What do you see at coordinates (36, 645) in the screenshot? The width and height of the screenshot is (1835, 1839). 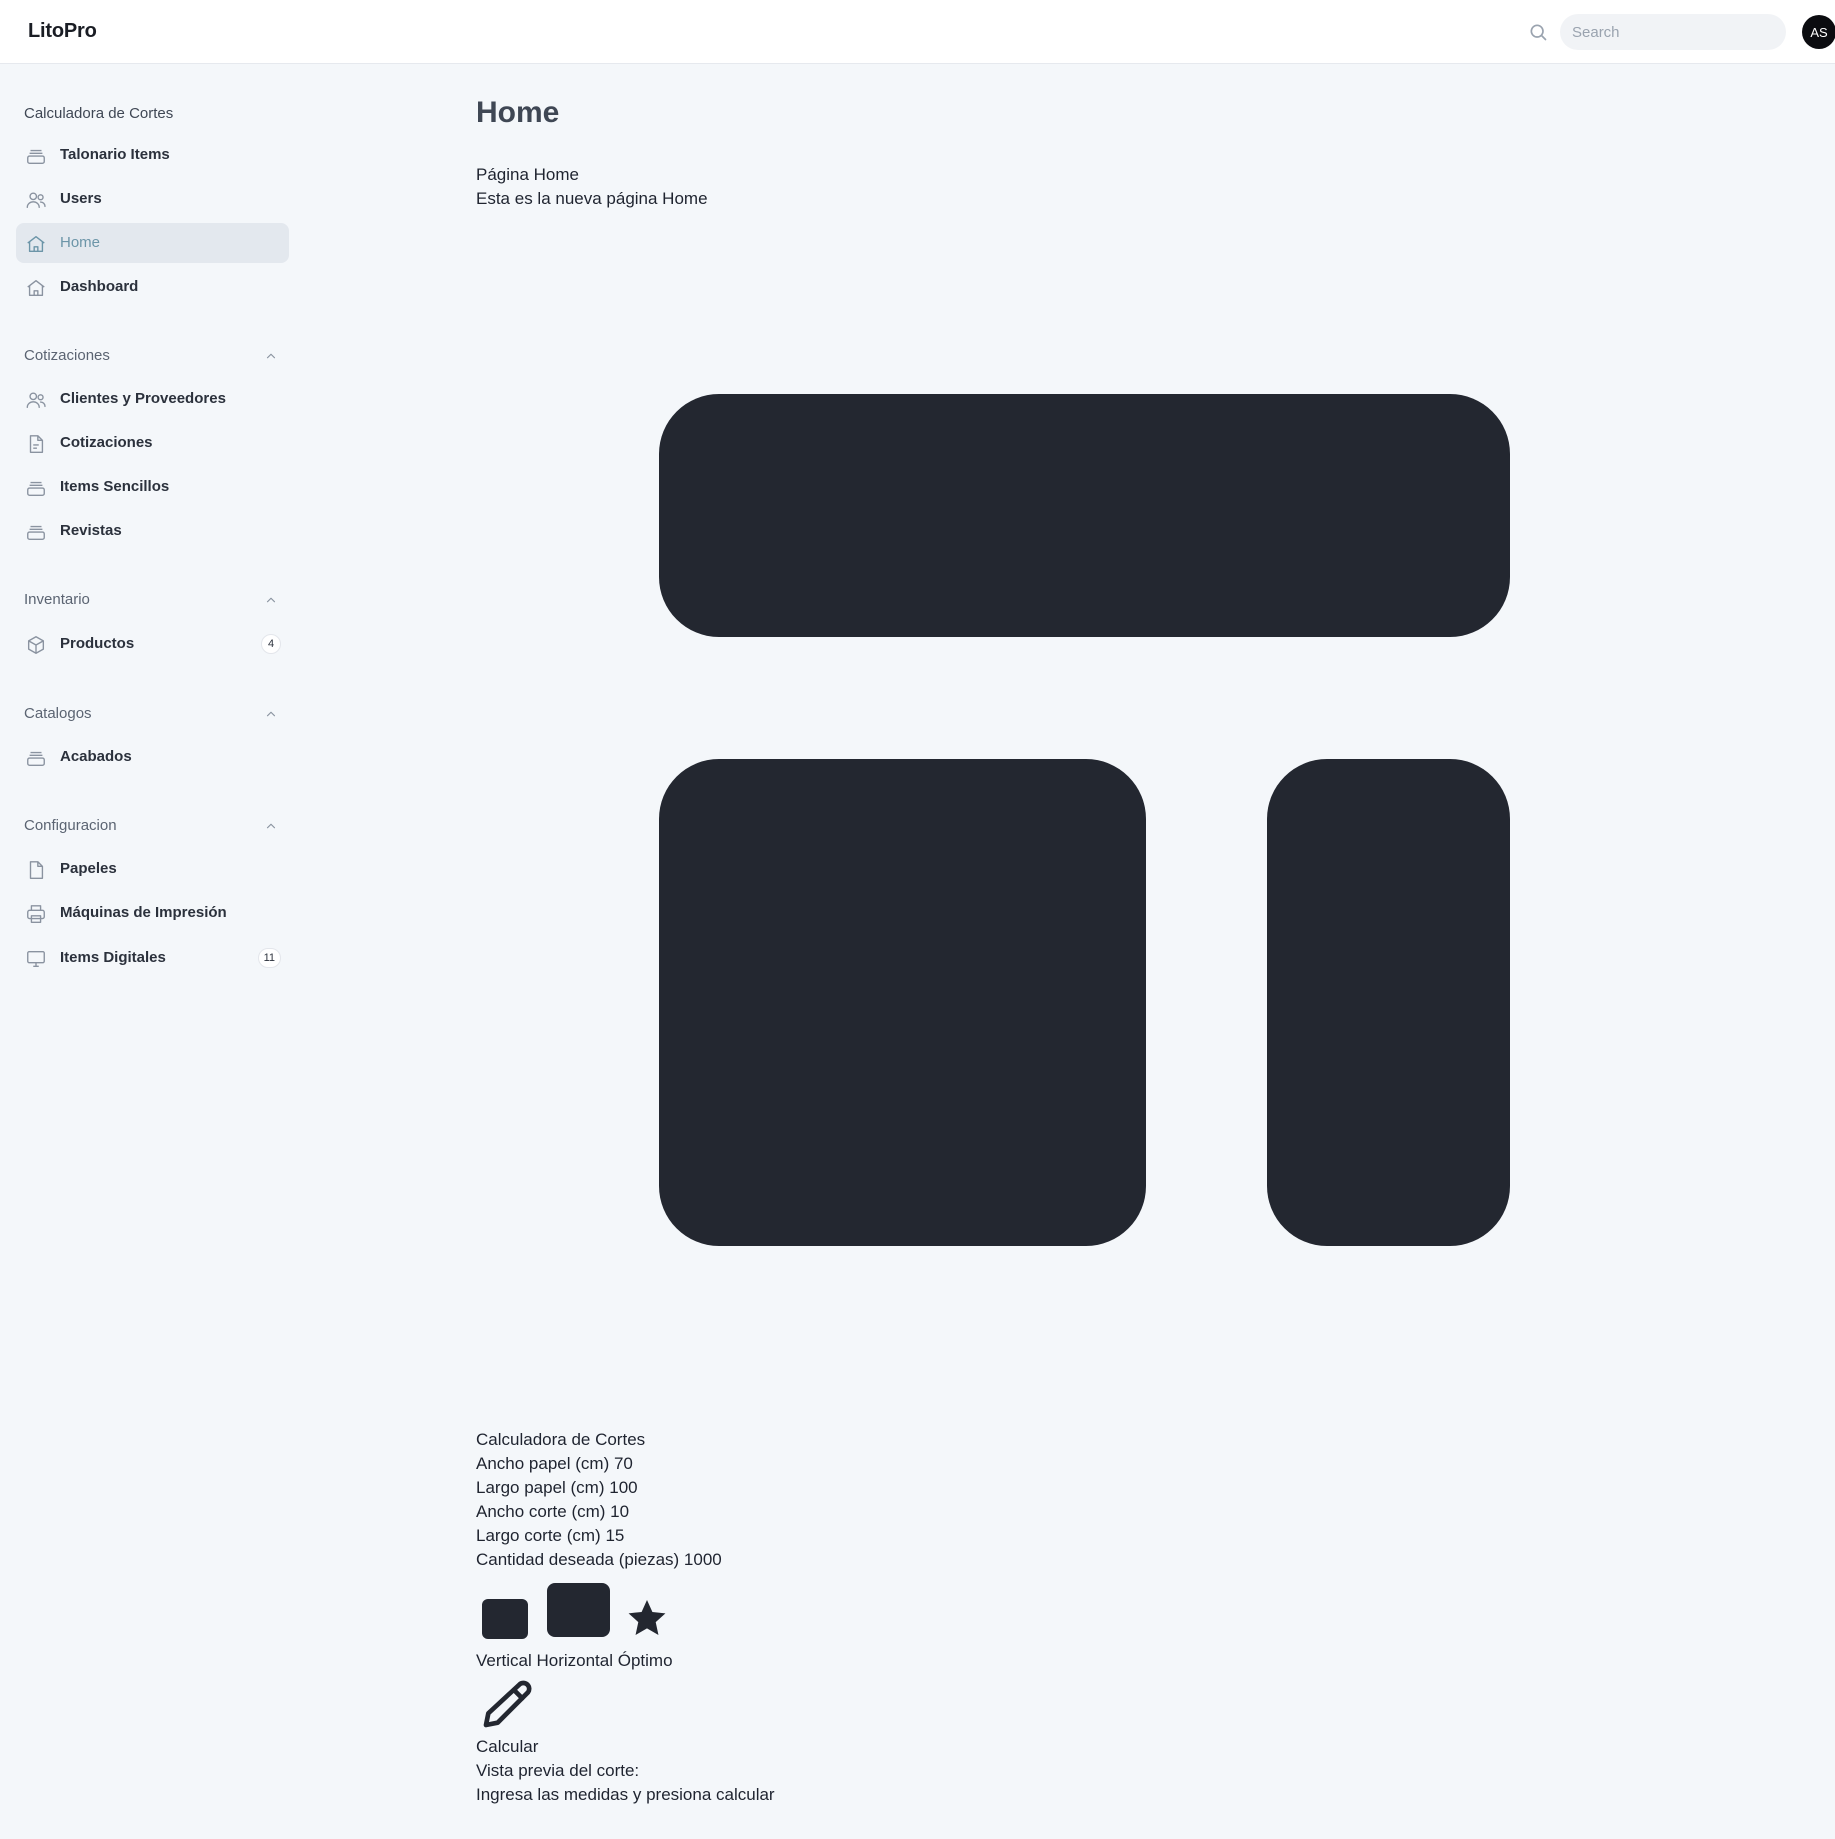 I see `cube-icon` at bounding box center [36, 645].